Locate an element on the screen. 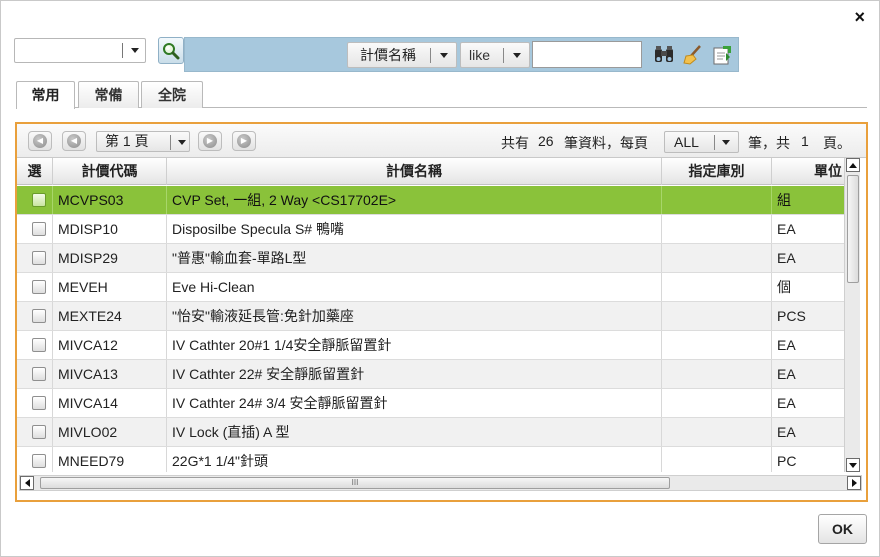 The width and height of the screenshot is (880, 557). column-header-unit: 單位 is located at coordinates (808, 171).